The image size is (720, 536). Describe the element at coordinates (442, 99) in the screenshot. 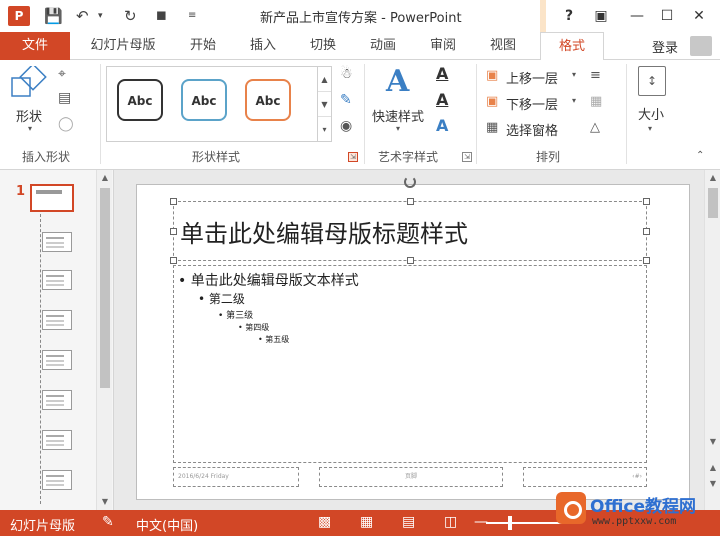

I see `text-outline-icon: A` at that location.